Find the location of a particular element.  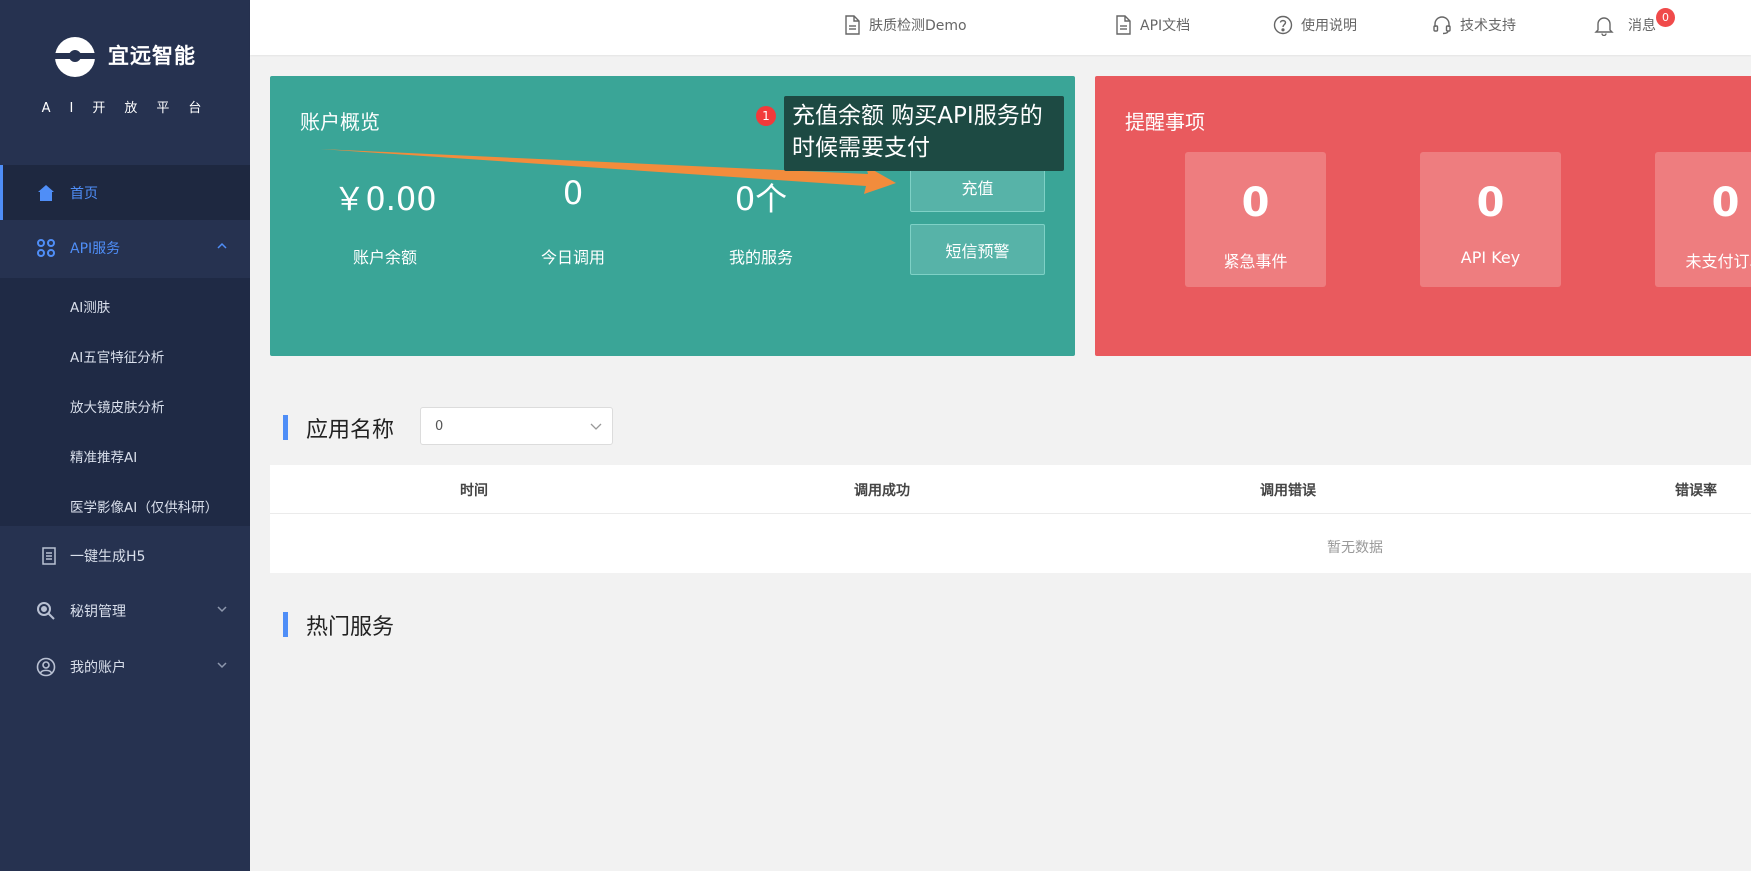

sidebar-subitem-recommend-ai: 精准推荐AI is located at coordinates (103, 456).